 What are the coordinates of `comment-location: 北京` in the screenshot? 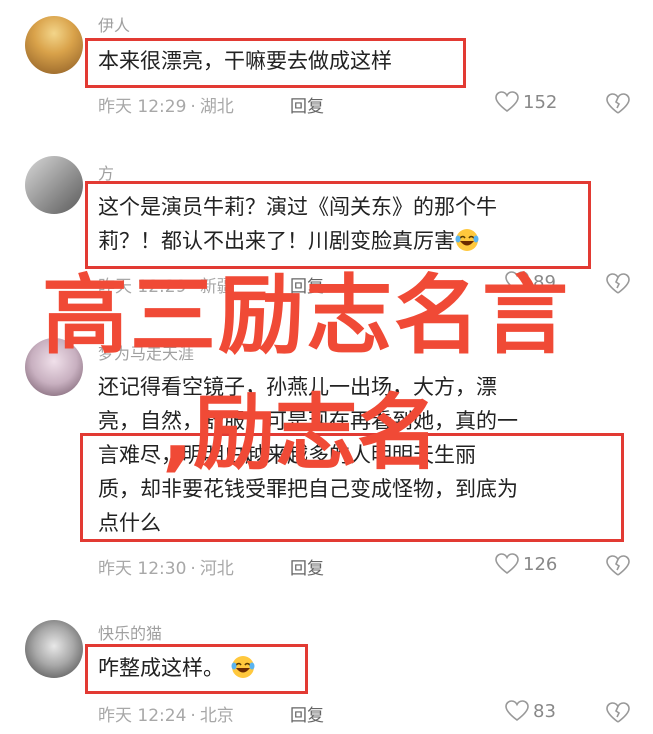 It's located at (216, 716).